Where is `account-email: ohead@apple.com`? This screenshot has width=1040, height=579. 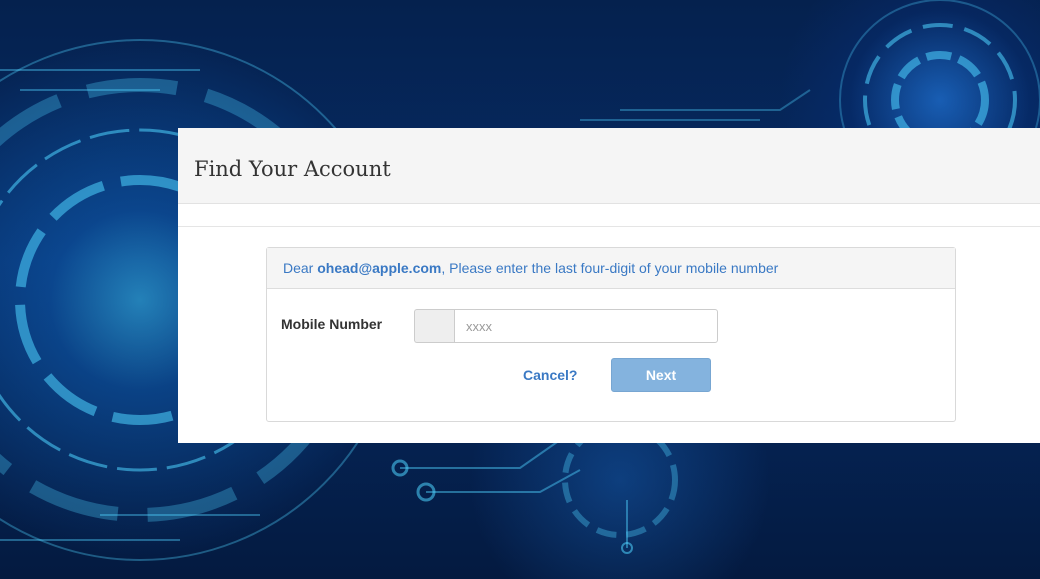 account-email: ohead@apple.com is located at coordinates (379, 268).